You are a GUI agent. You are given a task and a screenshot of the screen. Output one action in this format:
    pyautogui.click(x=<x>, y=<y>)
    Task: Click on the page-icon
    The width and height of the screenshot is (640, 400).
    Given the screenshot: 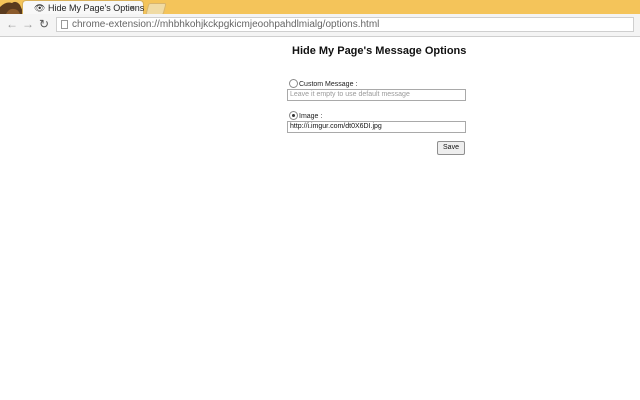 What is the action you would take?
    pyautogui.click(x=64, y=24)
    